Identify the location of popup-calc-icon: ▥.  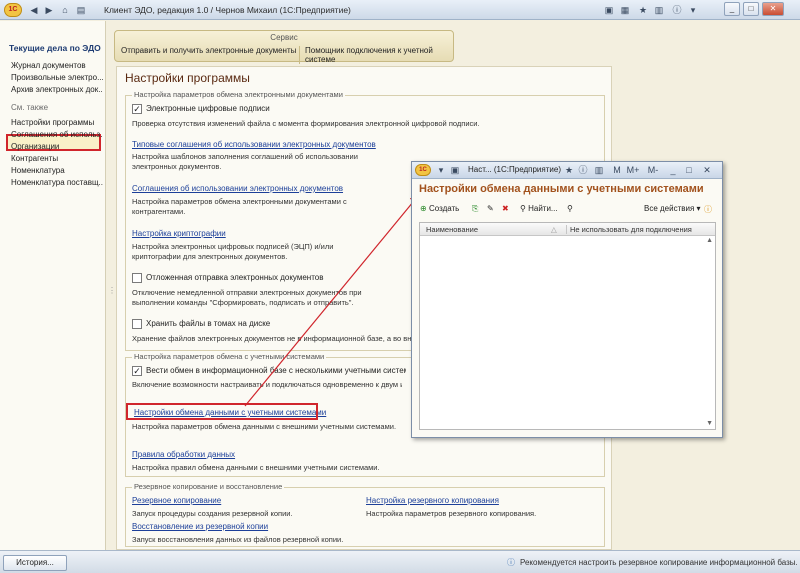
(599, 170).